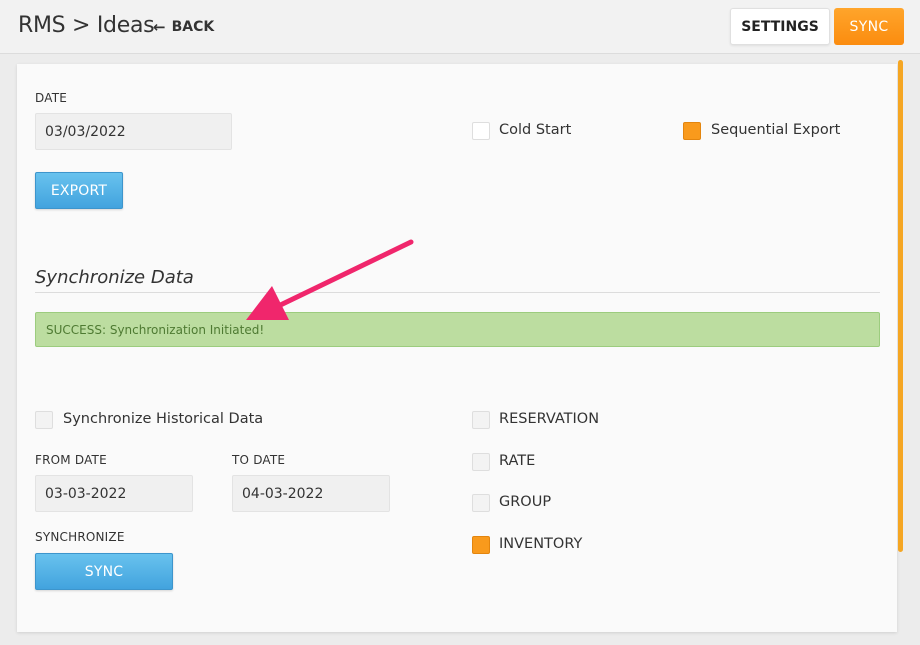 The image size is (920, 645). I want to click on annotation-arrow, so click(330, 279).